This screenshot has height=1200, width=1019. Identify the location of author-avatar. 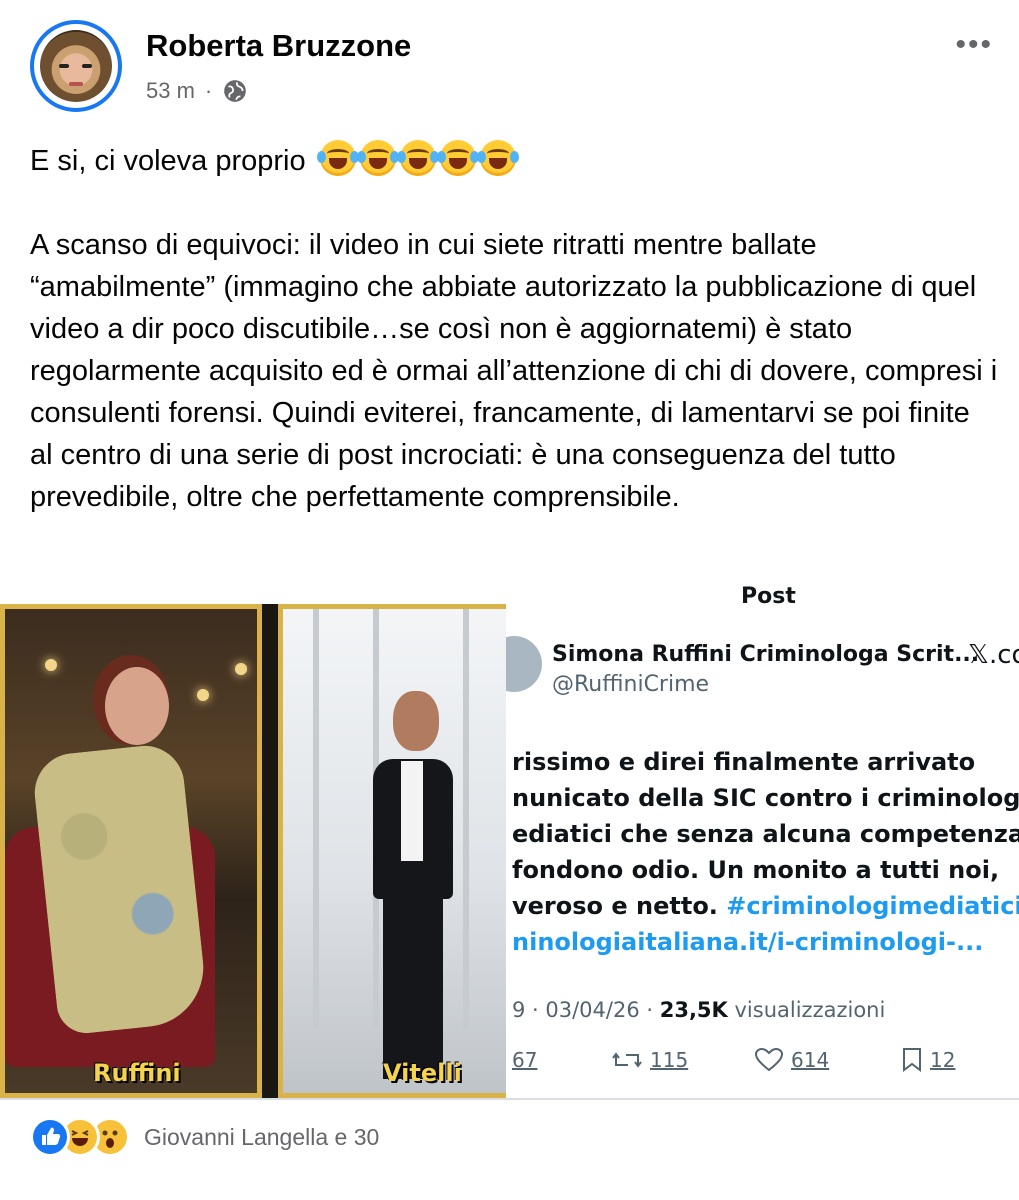
(76, 66).